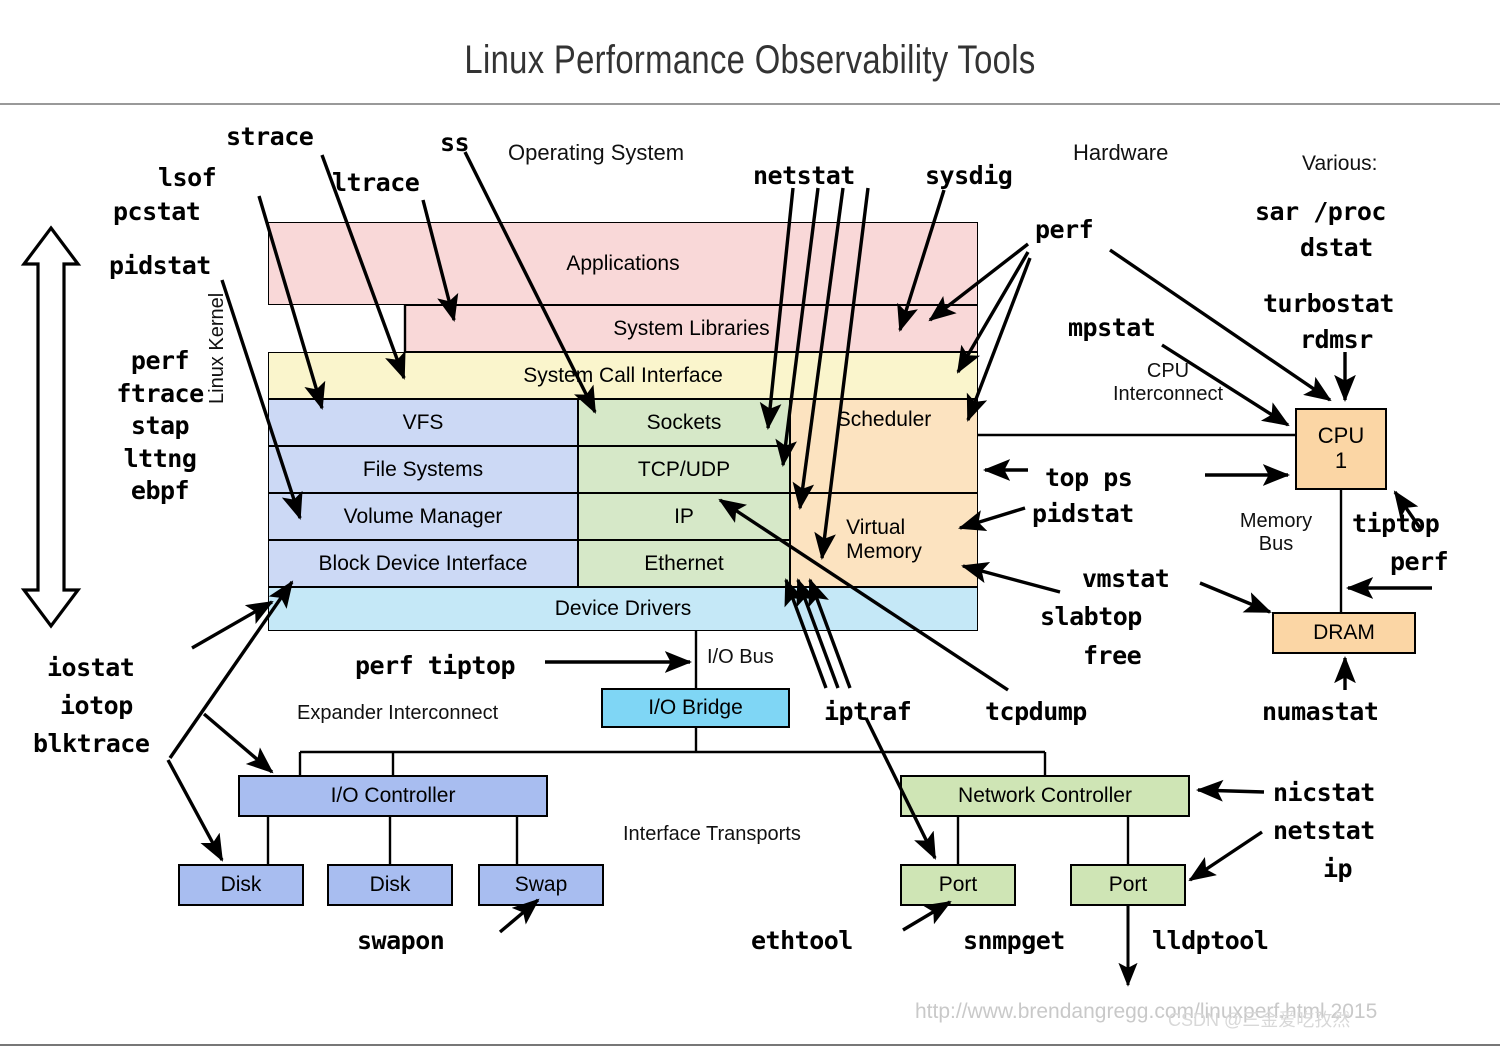 The height and width of the screenshot is (1050, 1500). What do you see at coordinates (1340, 163) in the screenshot?
I see `label-various: Various:` at bounding box center [1340, 163].